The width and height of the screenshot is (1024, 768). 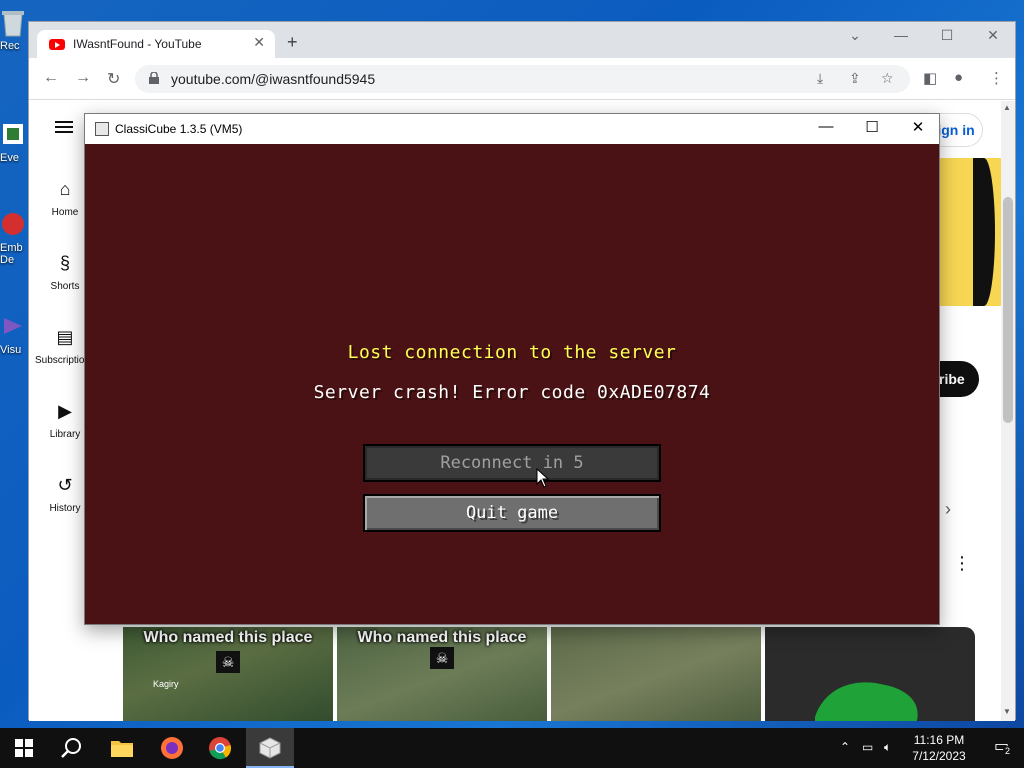 I want to click on country-map-graphic, so click(x=866, y=701).